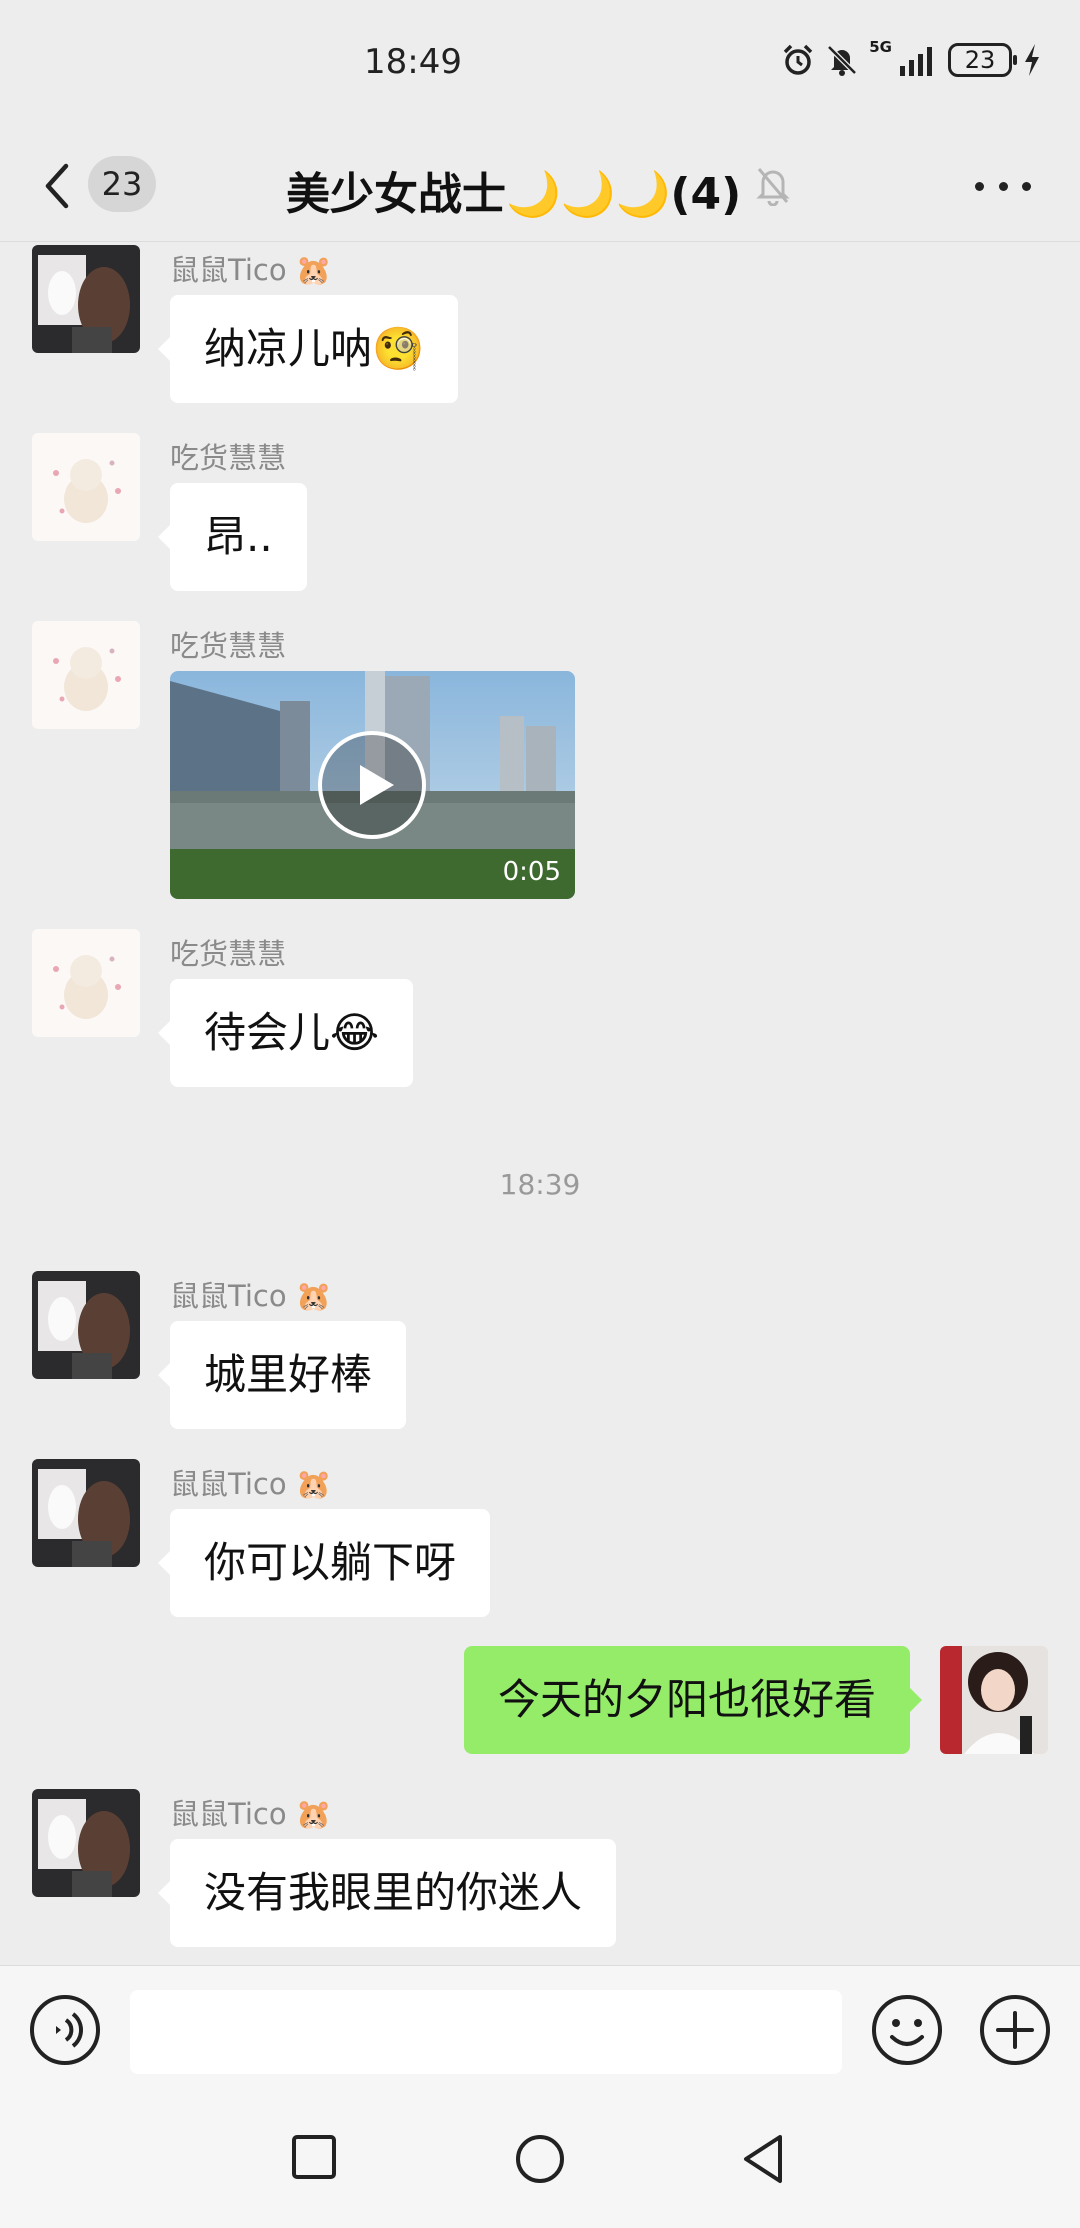 This screenshot has height=2228, width=1080. What do you see at coordinates (314, 2157) in the screenshot?
I see `recent-apps-icon` at bounding box center [314, 2157].